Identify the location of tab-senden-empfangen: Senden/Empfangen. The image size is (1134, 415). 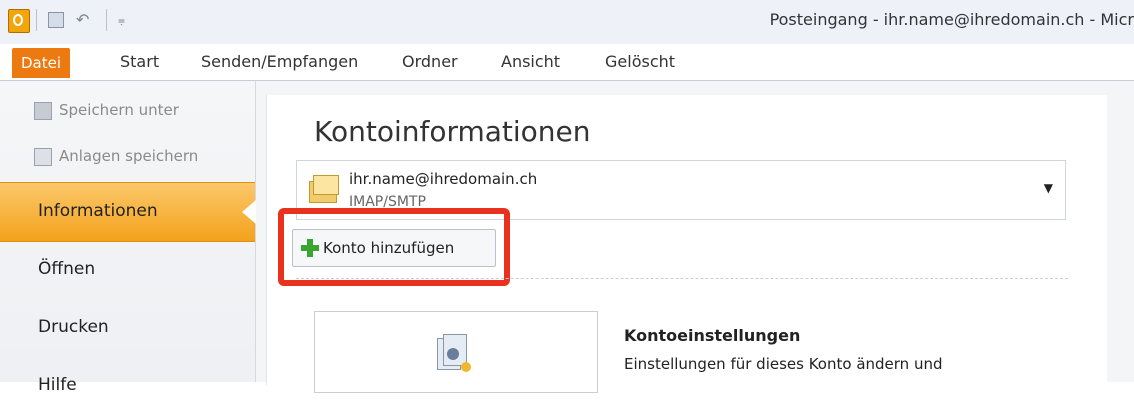
(279, 61).